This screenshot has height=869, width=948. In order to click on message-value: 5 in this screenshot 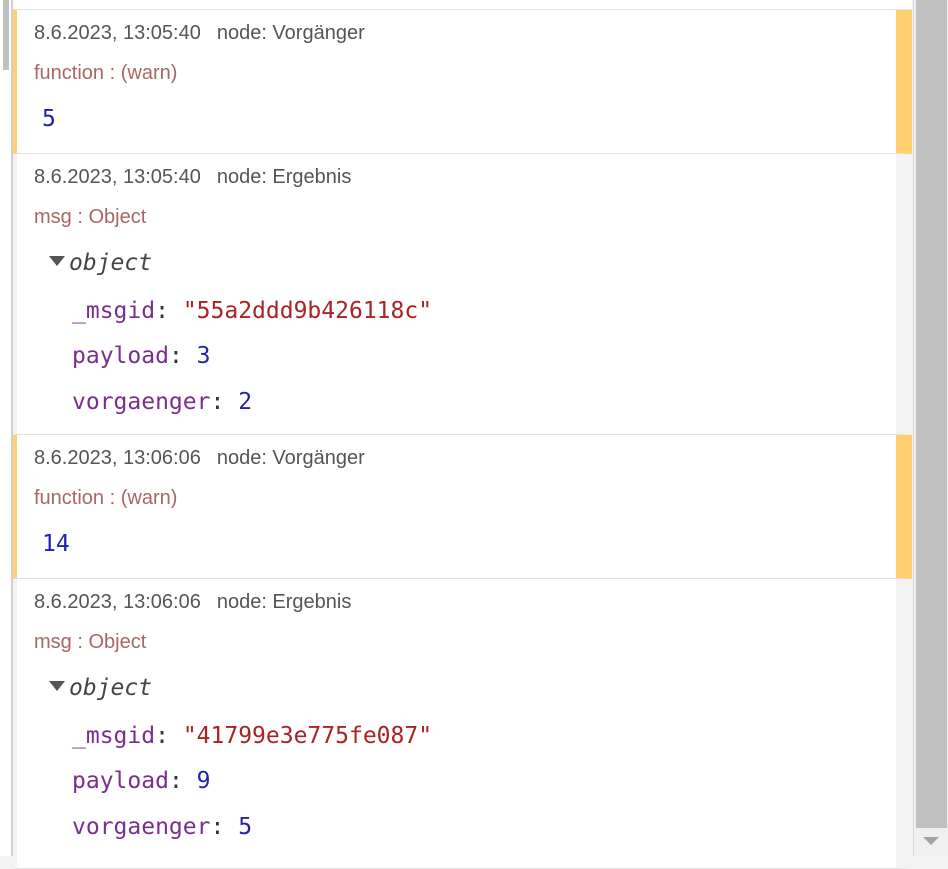, I will do `click(49, 119)`.